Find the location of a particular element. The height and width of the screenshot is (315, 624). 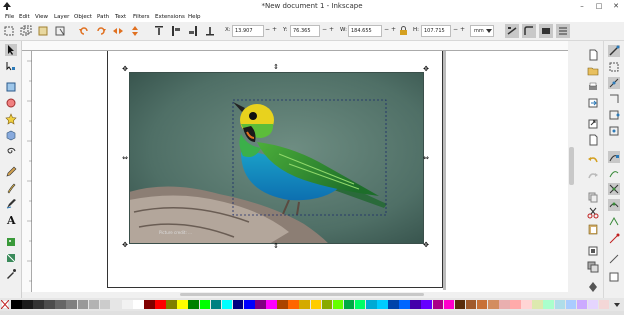

node-tool-icon is located at coordinates (11, 66).